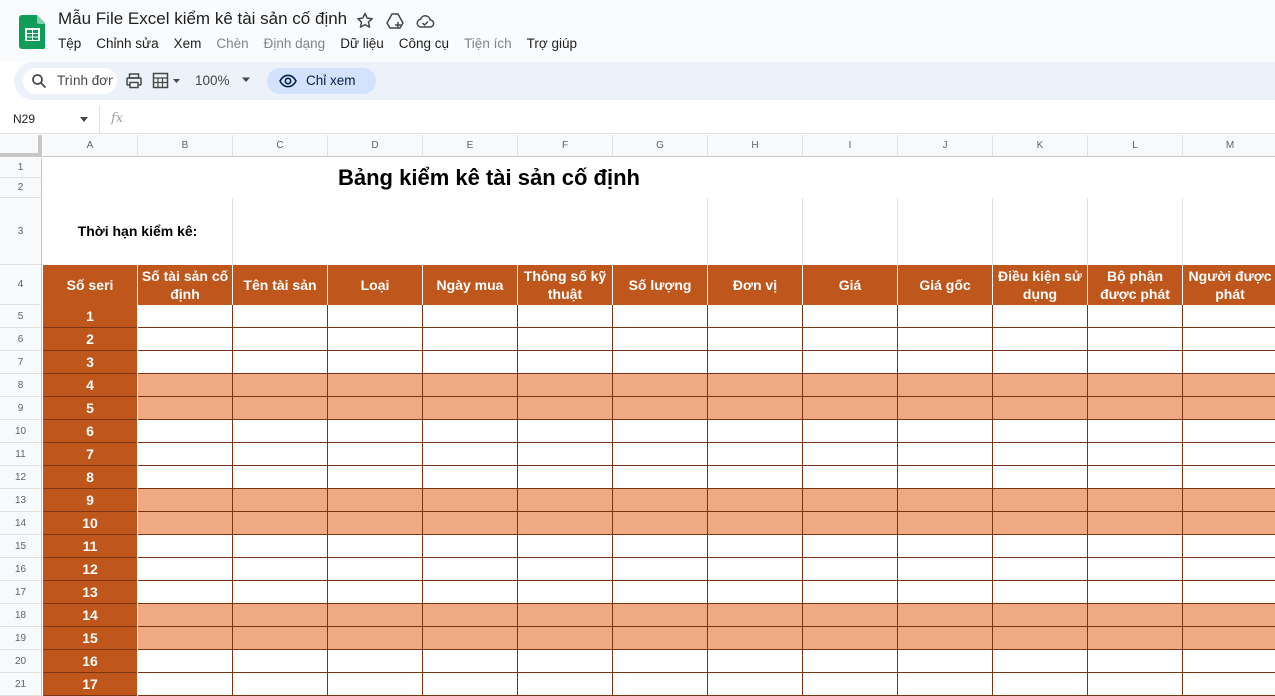 This screenshot has width=1275, height=696. What do you see at coordinates (21, 146) in the screenshot?
I see `select-all-corner` at bounding box center [21, 146].